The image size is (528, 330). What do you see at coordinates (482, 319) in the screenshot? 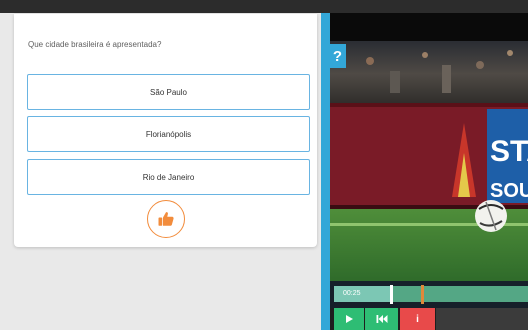
I see `controls-filler` at bounding box center [482, 319].